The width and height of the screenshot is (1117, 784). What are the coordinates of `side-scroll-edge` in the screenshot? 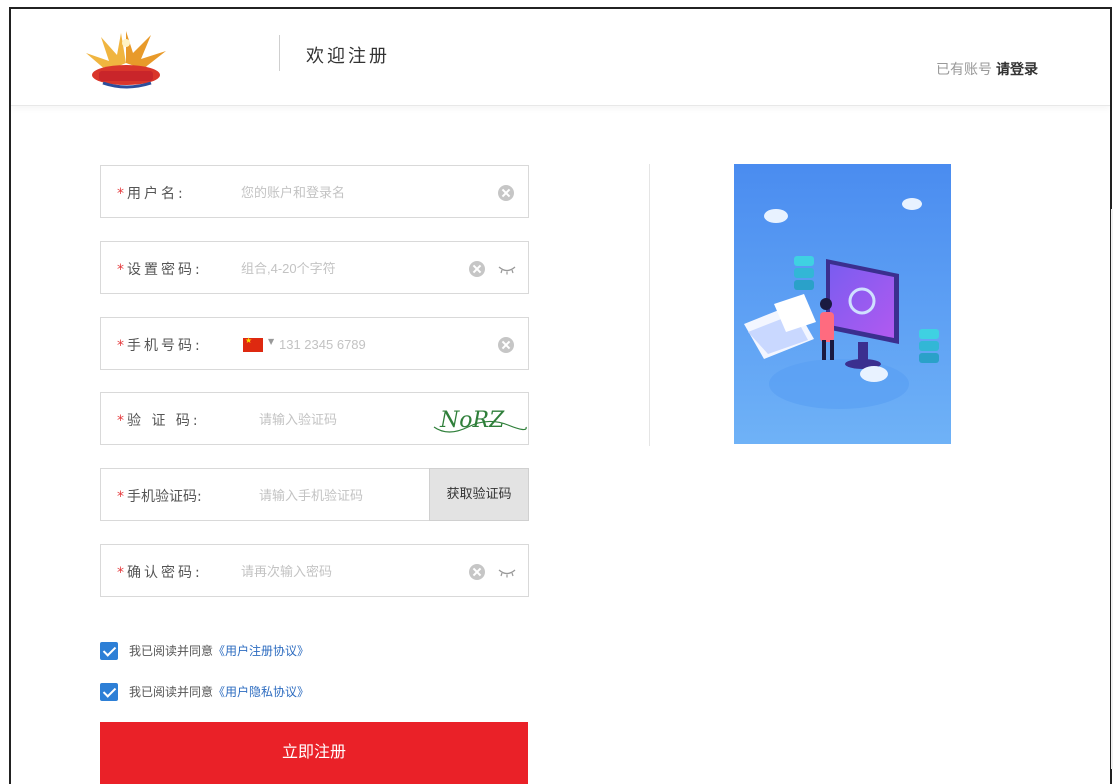 It's located at (1112, 489).